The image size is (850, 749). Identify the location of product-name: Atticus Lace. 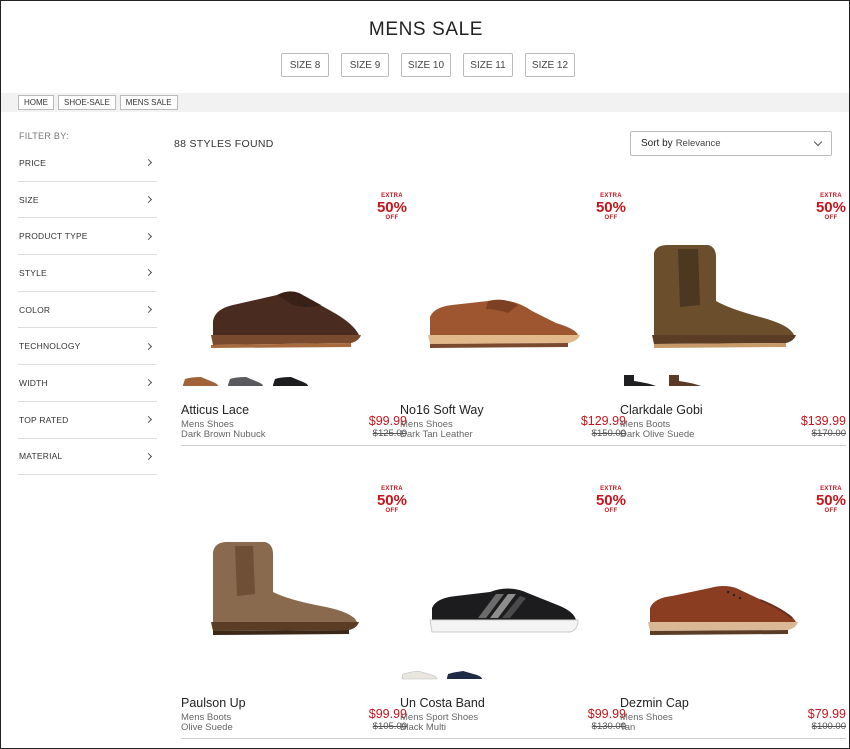
(215, 410).